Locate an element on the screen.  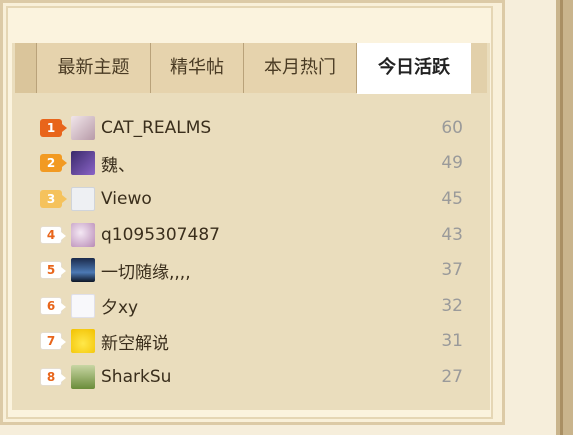
list-item: 4 q1095307487 43 is located at coordinates (255, 235).